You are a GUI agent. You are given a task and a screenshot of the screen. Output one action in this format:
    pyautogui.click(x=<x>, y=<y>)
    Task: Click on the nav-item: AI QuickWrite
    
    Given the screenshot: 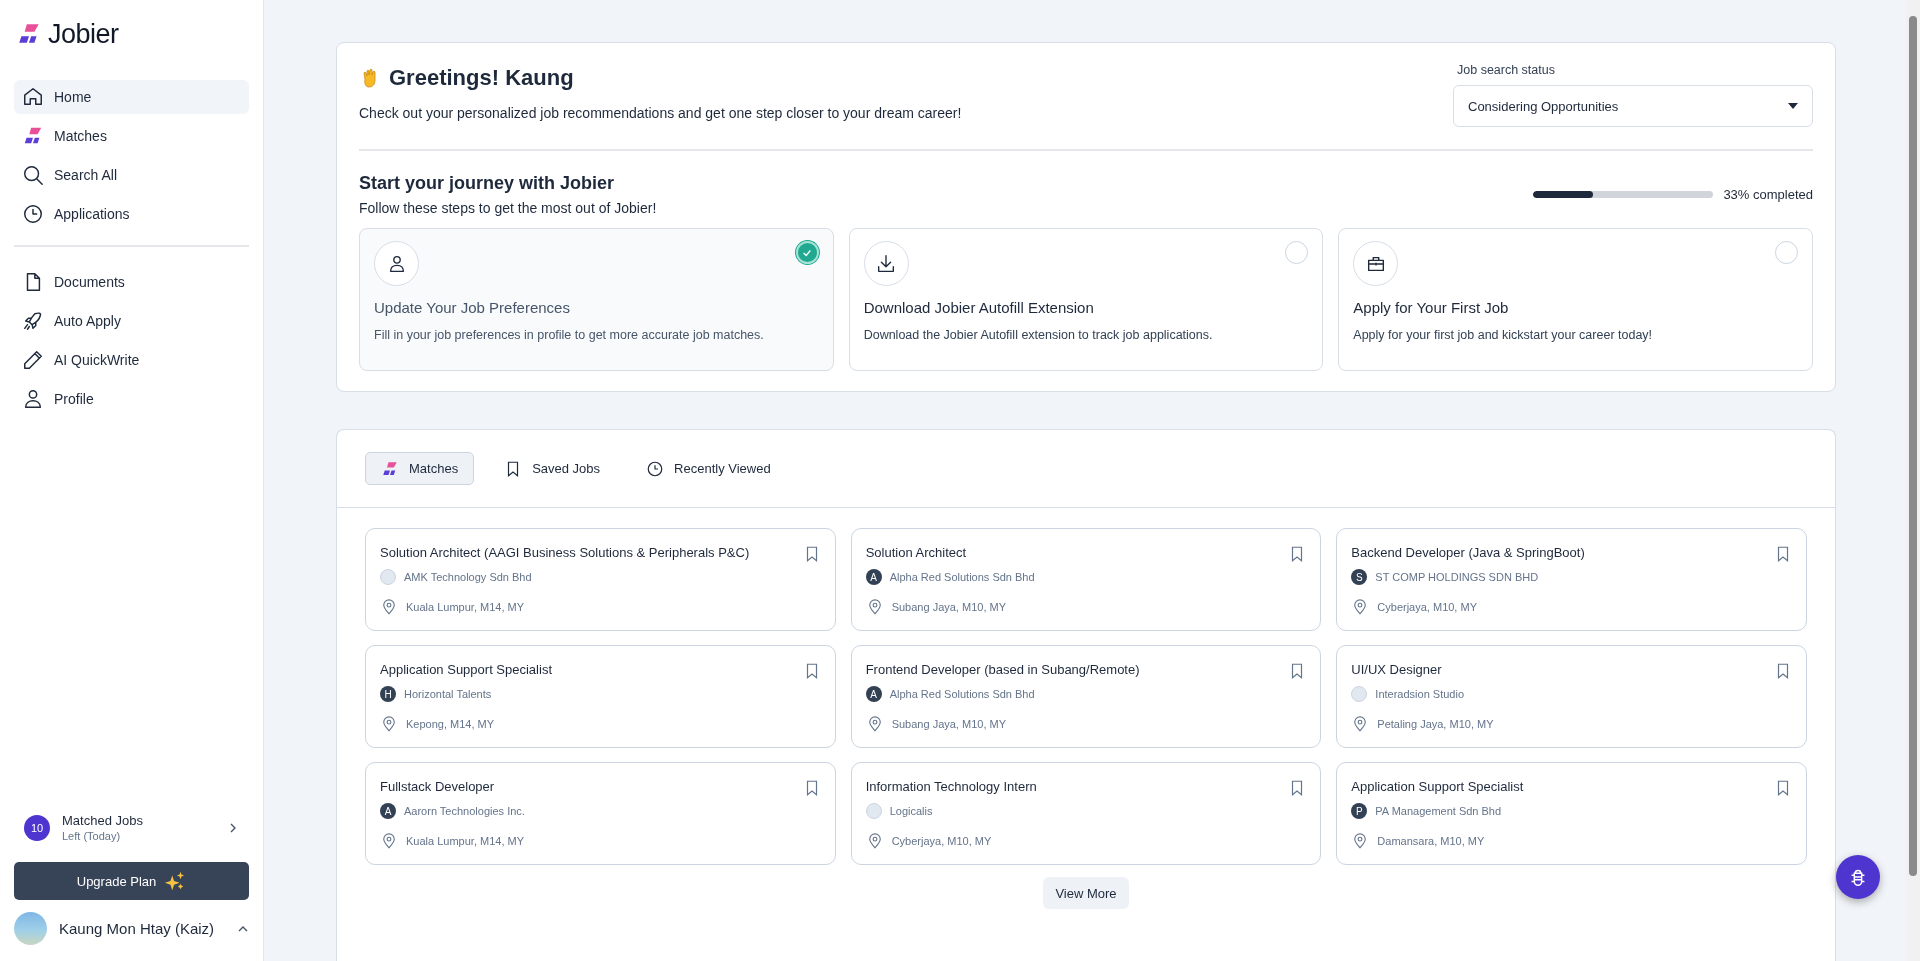 What is the action you would take?
    pyautogui.click(x=131, y=360)
    